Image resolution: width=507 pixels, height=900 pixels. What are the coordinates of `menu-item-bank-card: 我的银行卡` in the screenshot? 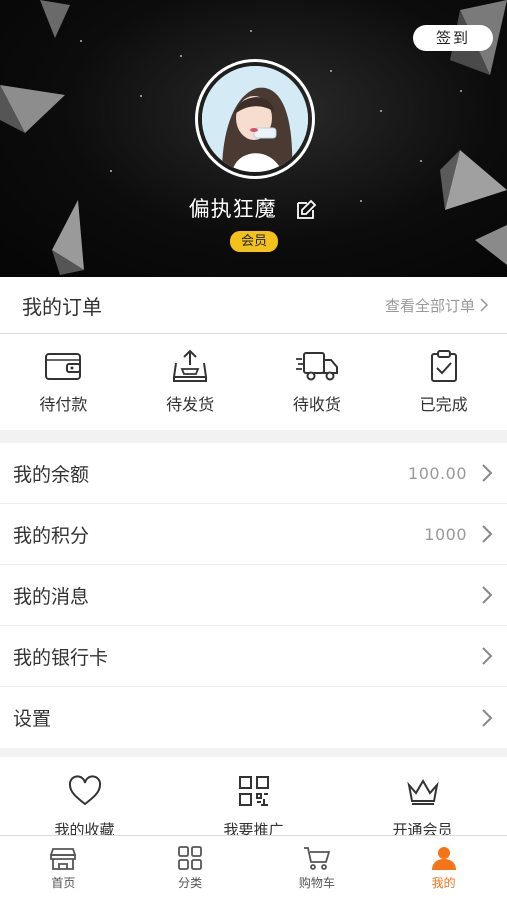 It's located at (253, 656).